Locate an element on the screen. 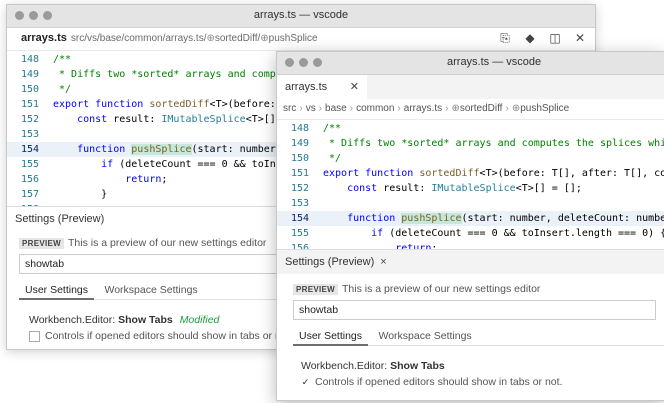 This screenshot has height=403, width=664. close-icon: × is located at coordinates (383, 262).